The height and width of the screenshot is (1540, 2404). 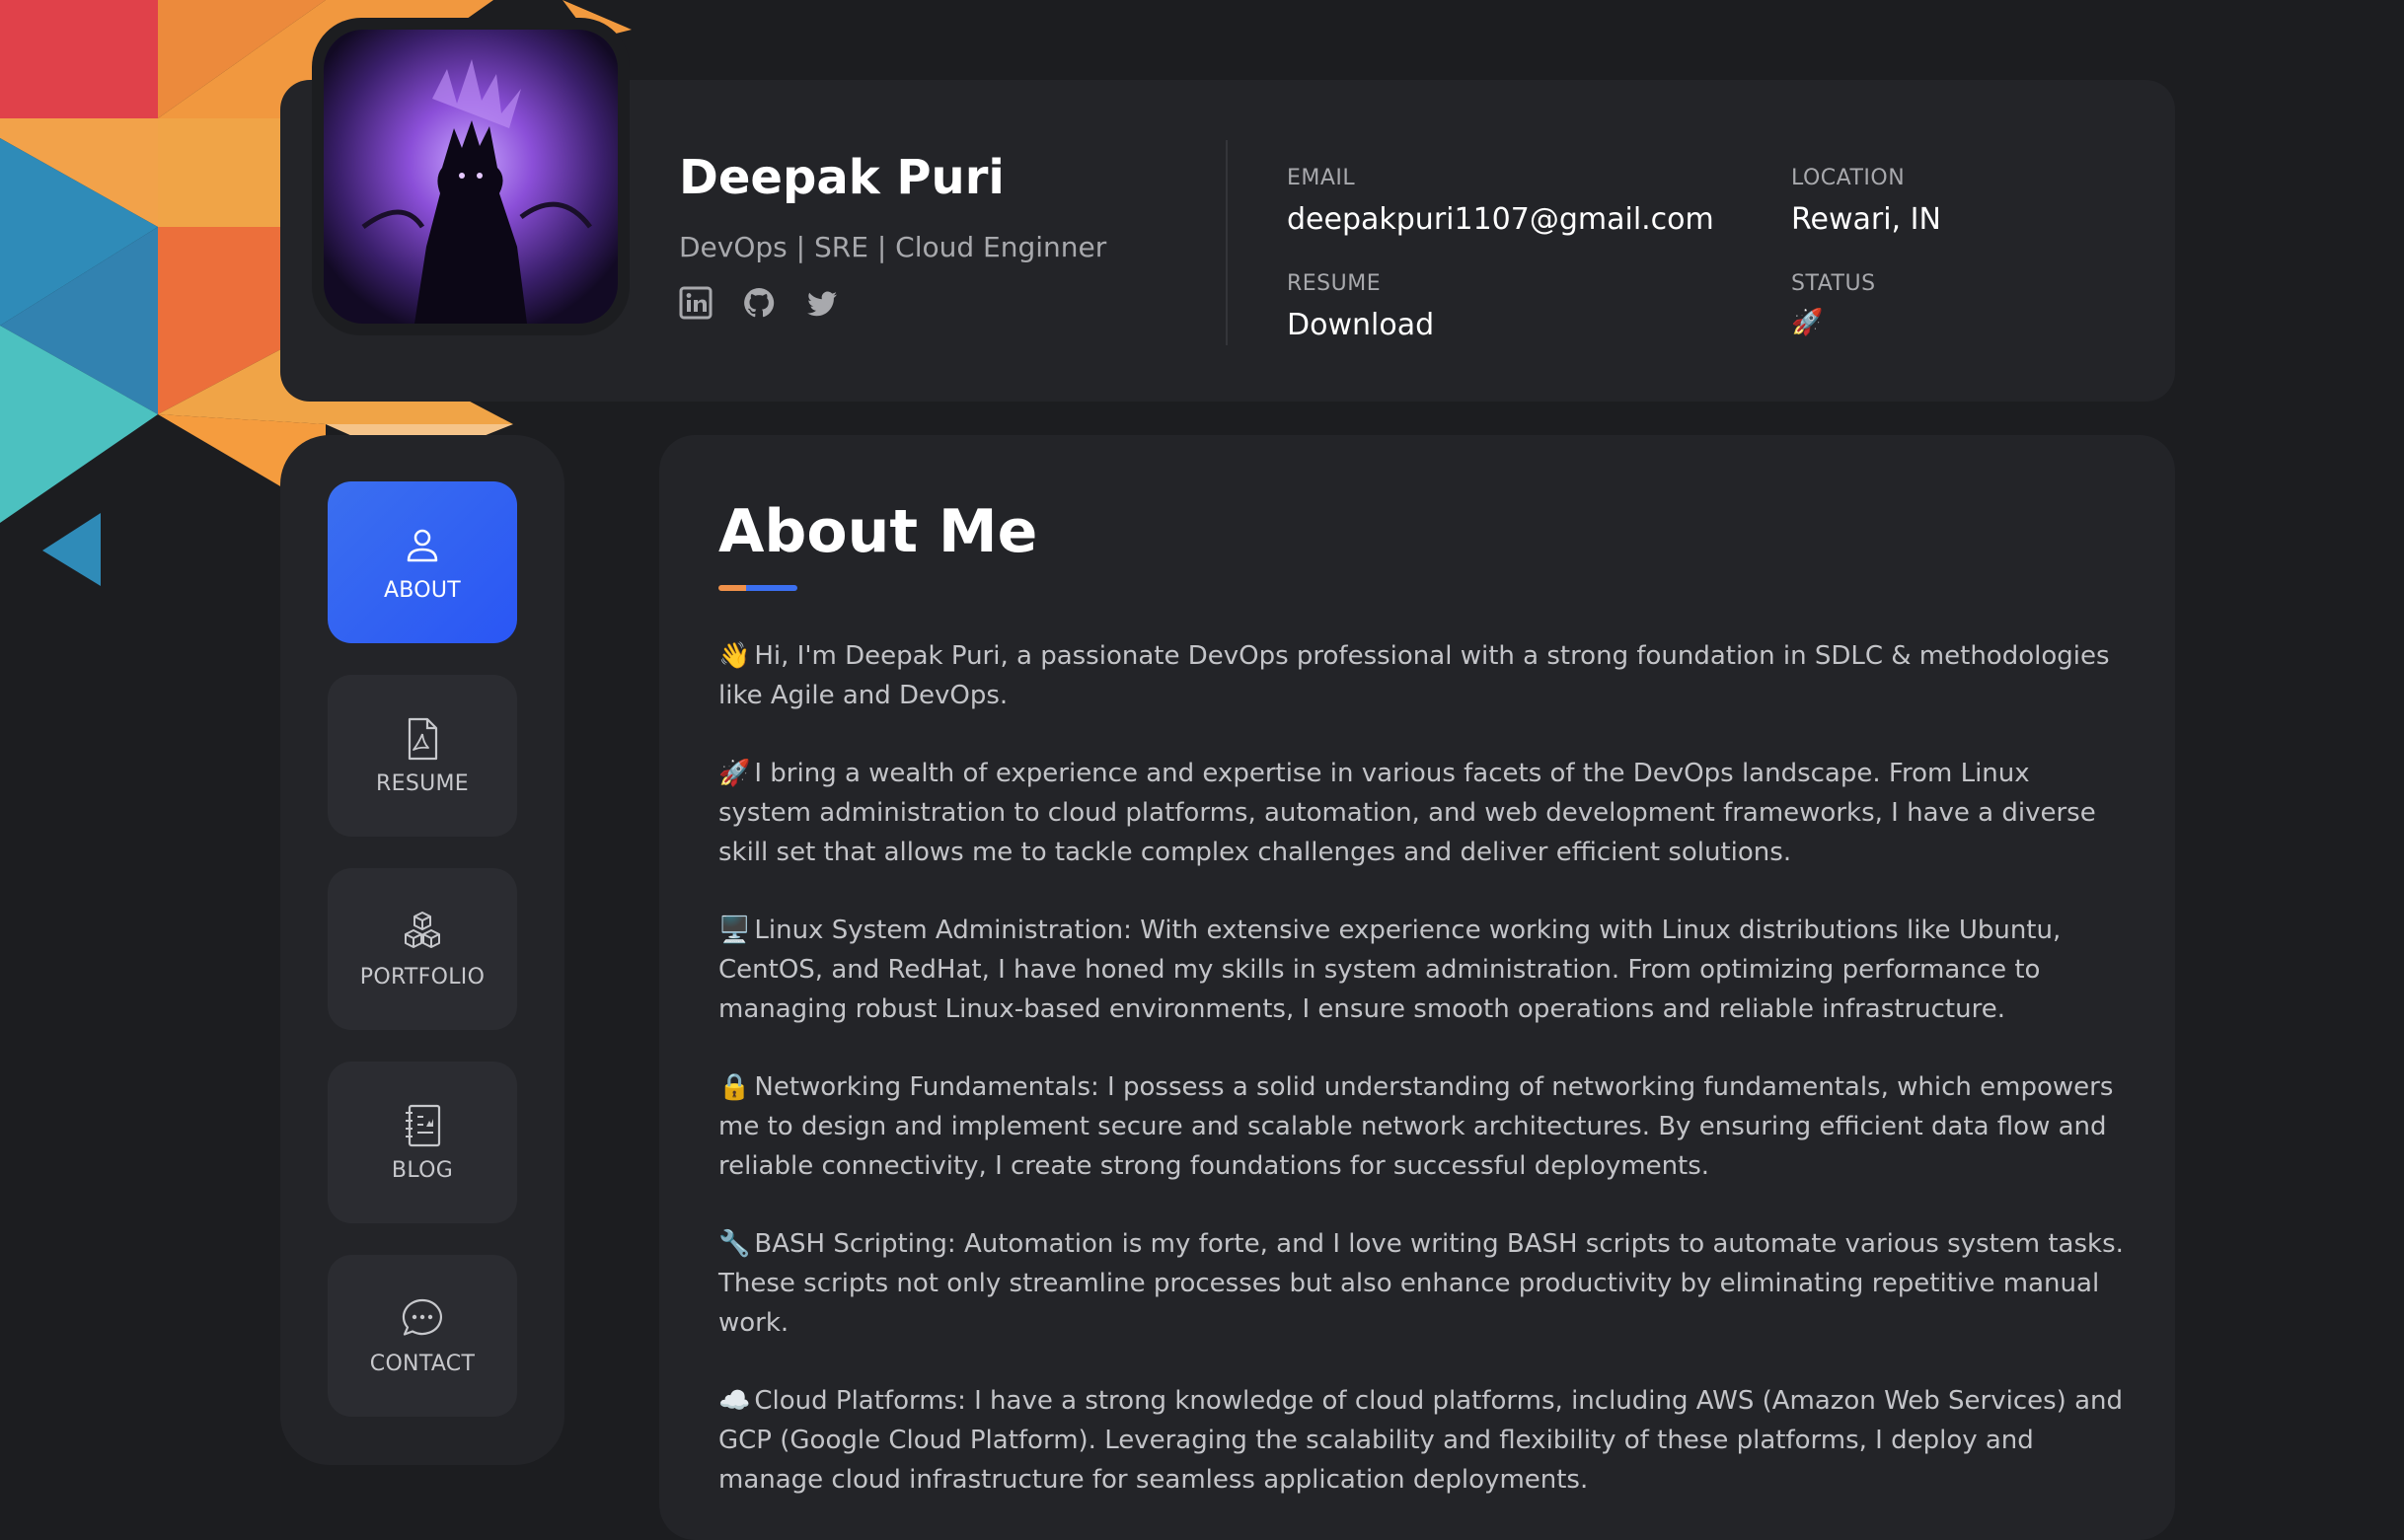 I want to click on nav-item-resume: RESUME, so click(x=422, y=756).